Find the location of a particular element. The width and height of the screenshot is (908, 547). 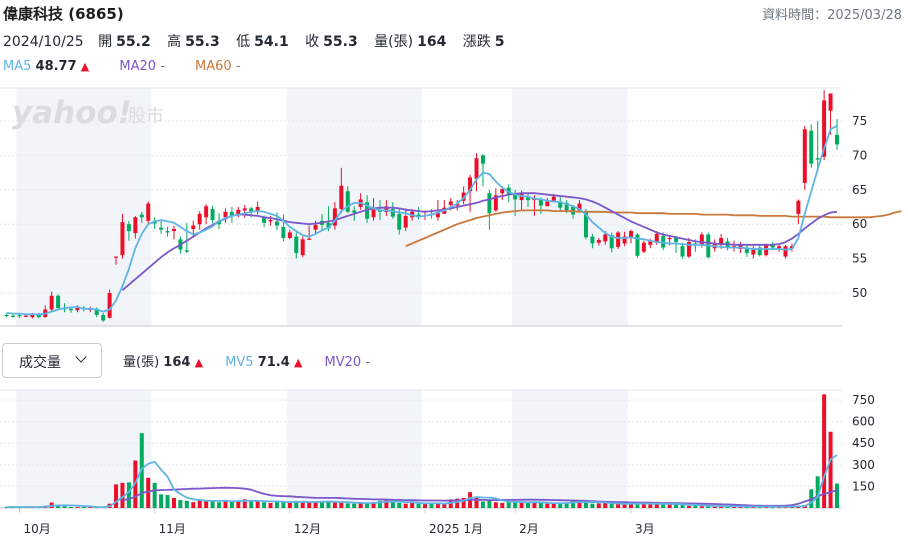

date-tick-label: 11月 is located at coordinates (172, 529).